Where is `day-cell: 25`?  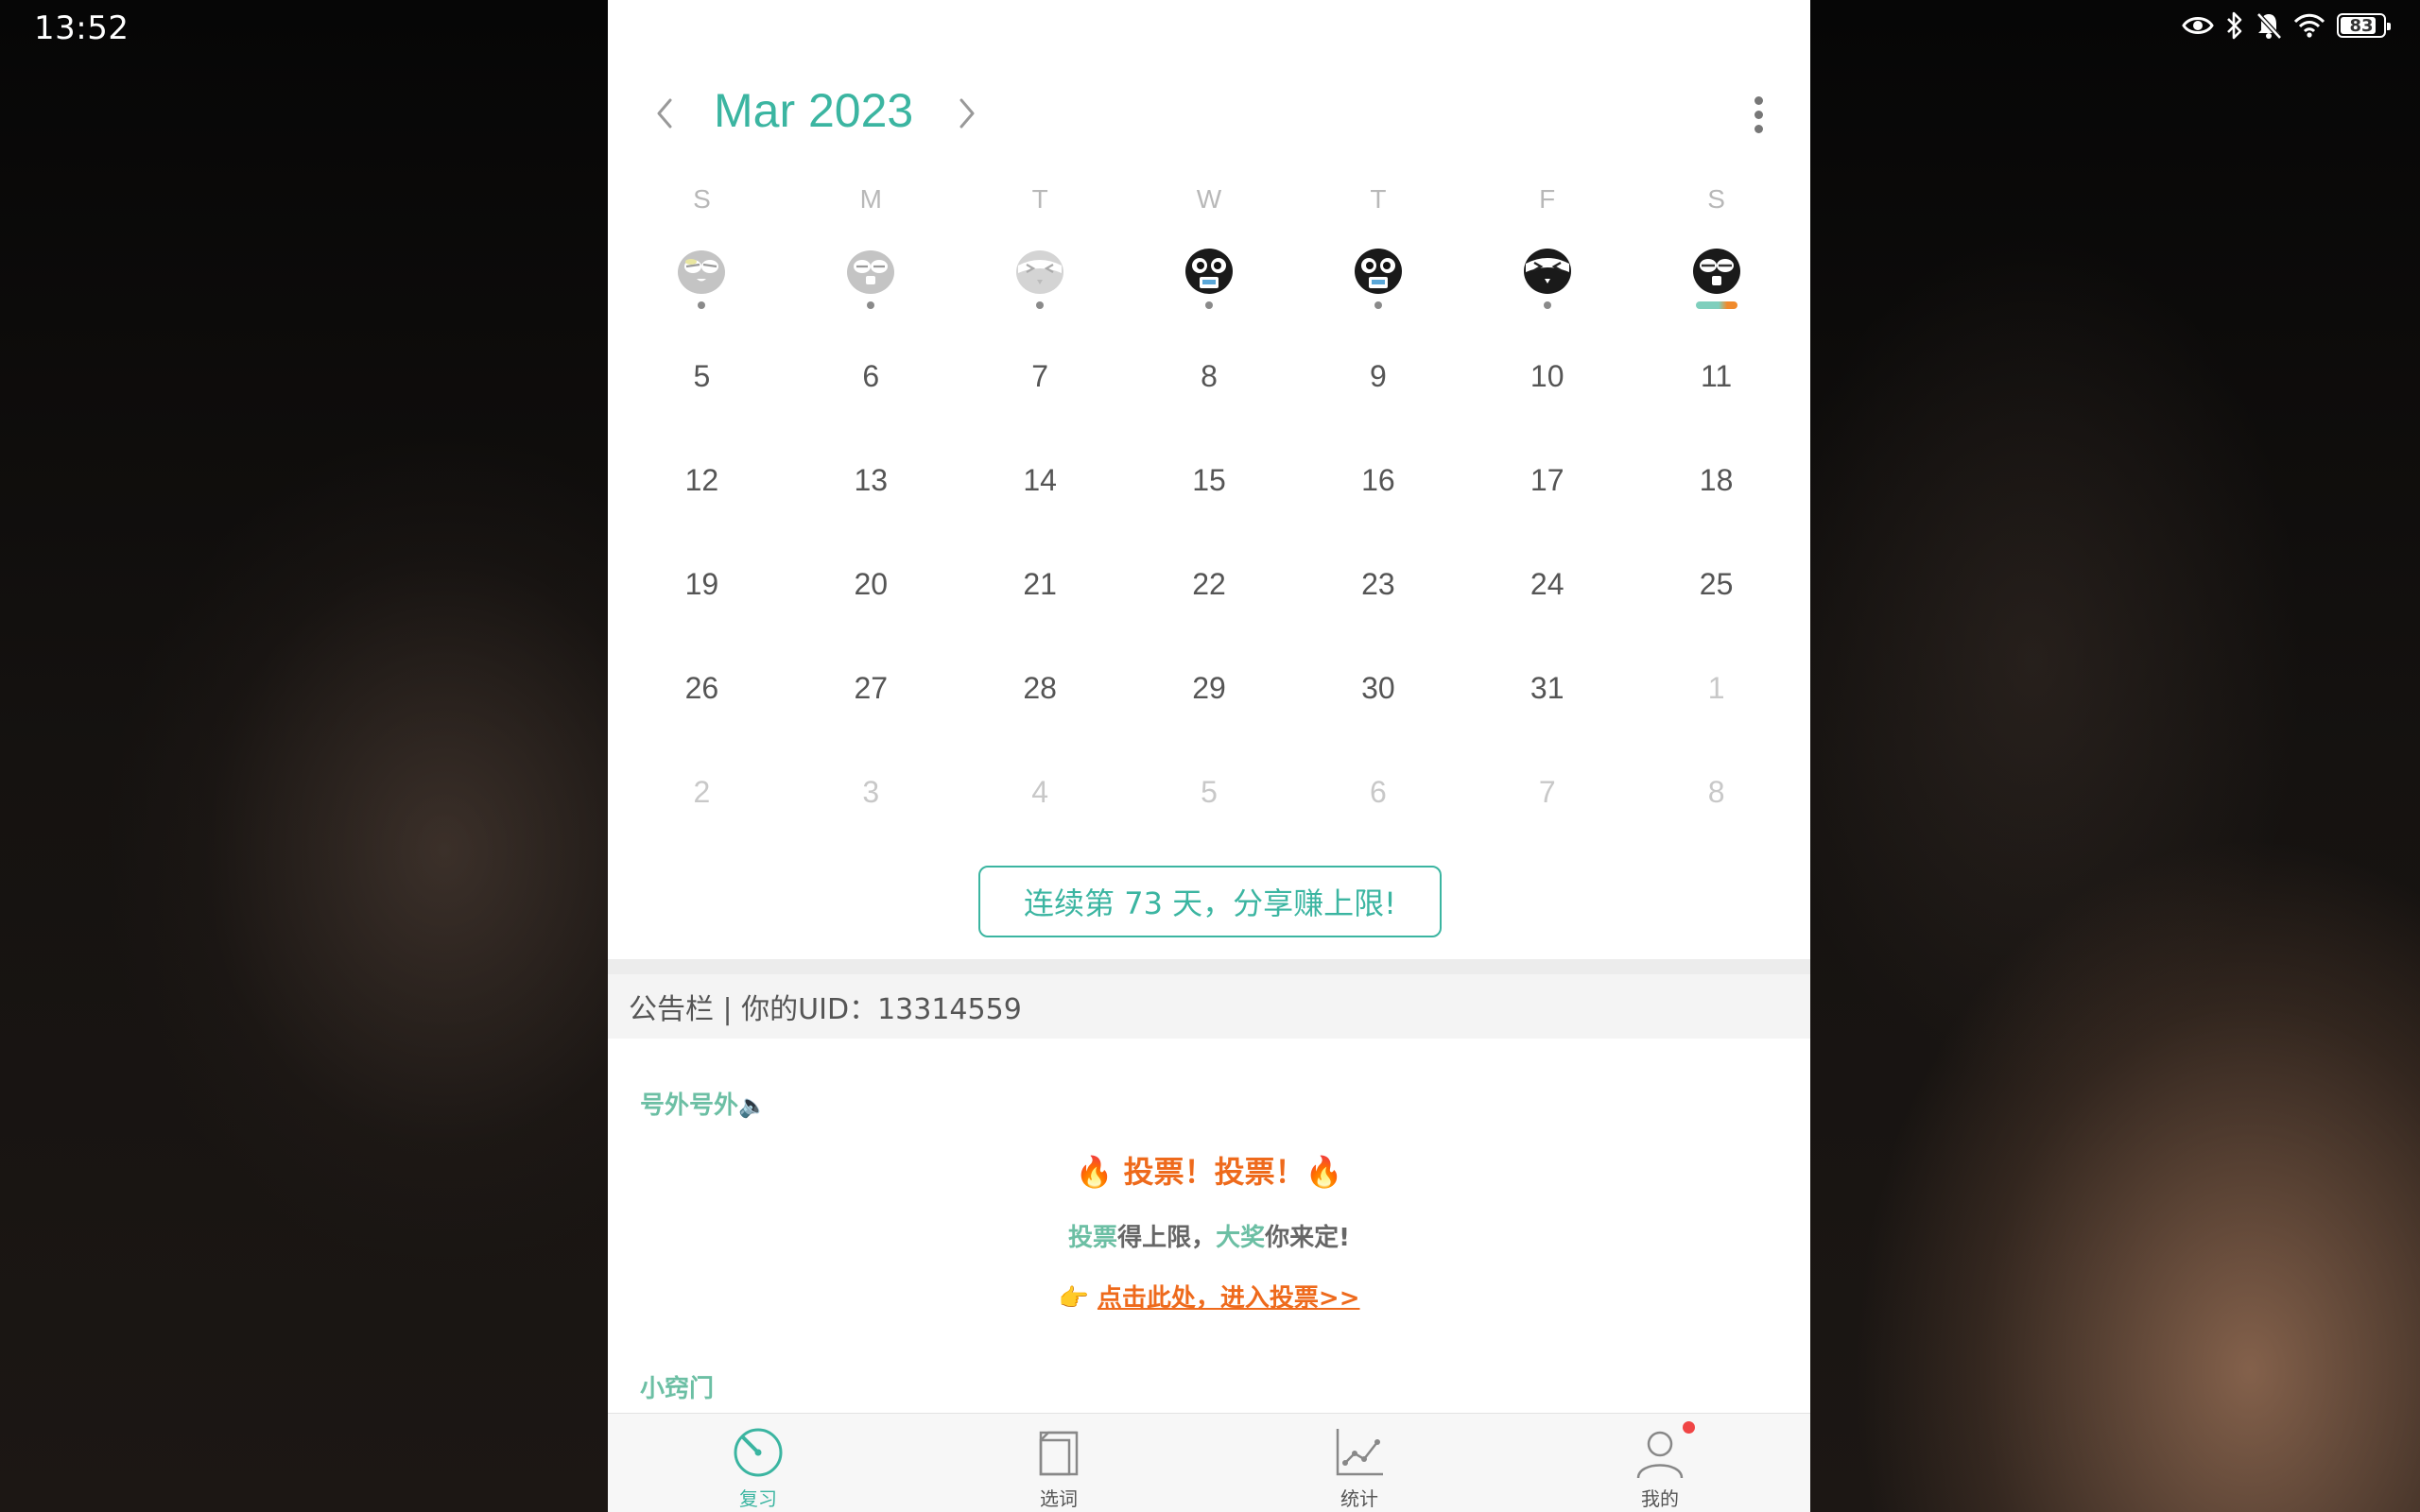 day-cell: 25 is located at coordinates (1716, 584).